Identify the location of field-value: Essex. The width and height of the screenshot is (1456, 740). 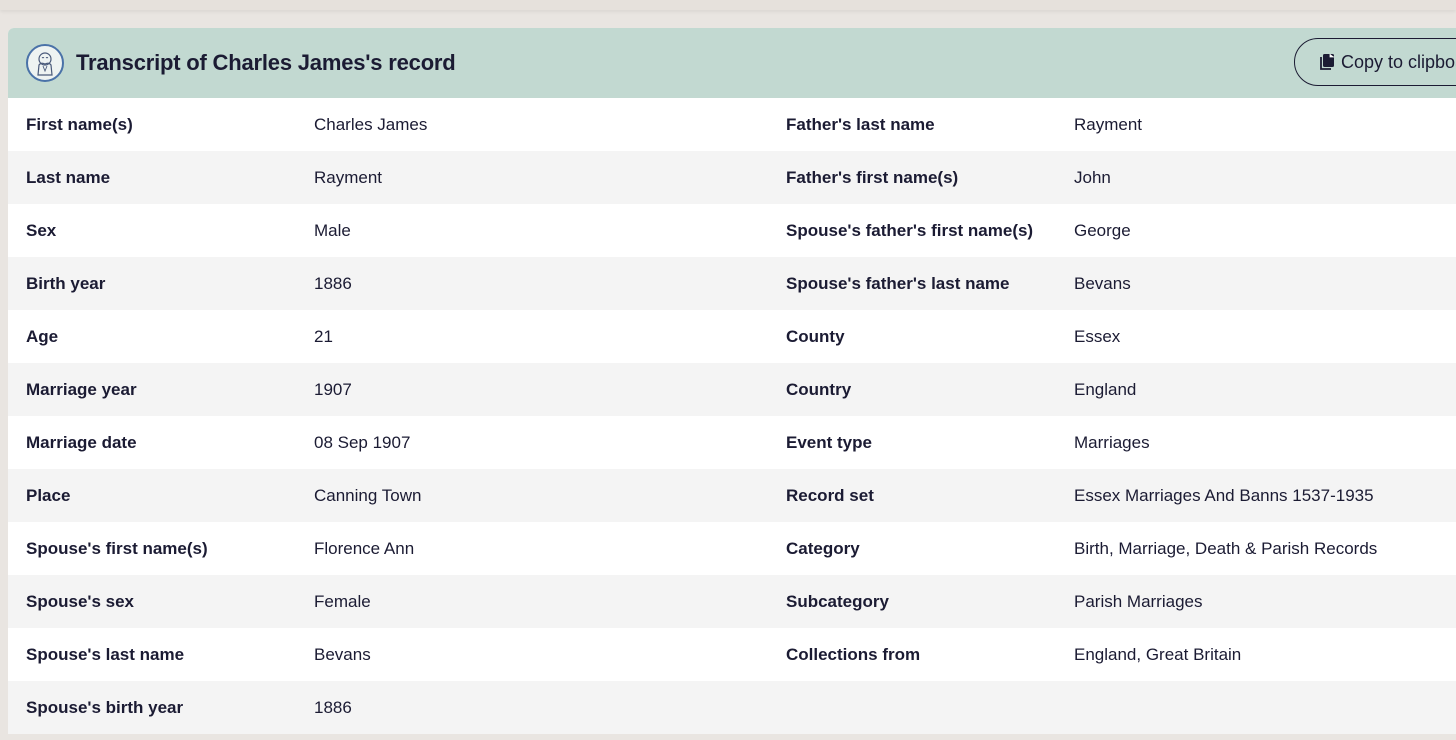
(1097, 336).